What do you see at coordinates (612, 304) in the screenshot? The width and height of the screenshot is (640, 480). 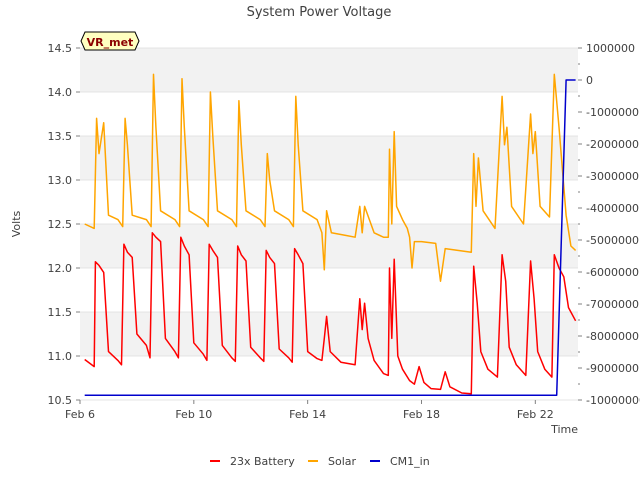 I see `right-tick-label: -7000000` at bounding box center [612, 304].